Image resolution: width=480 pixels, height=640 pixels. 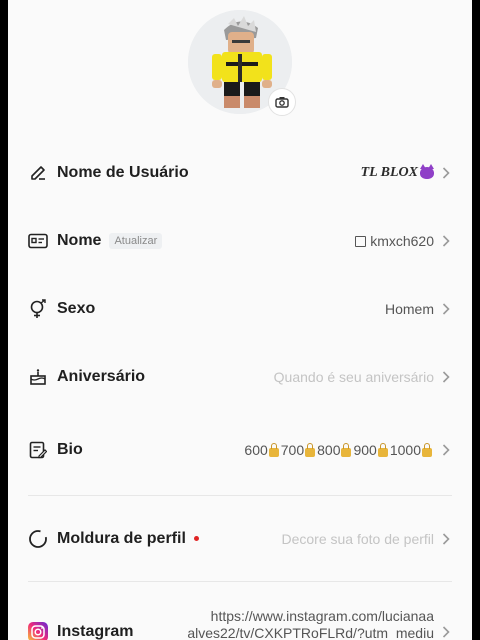 What do you see at coordinates (371, 450) in the screenshot?
I see `bio-item: 900` at bounding box center [371, 450].